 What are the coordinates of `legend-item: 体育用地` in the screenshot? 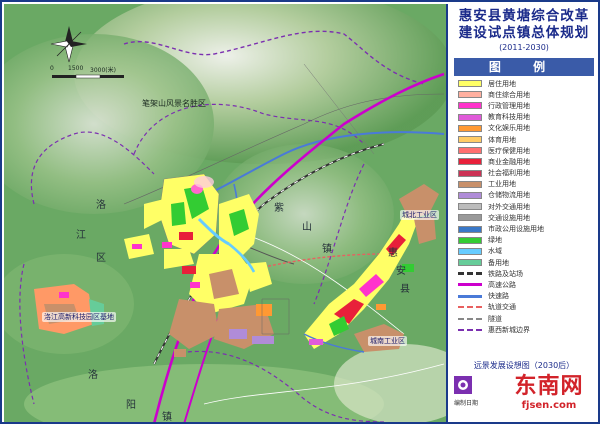 It's located at (524, 139).